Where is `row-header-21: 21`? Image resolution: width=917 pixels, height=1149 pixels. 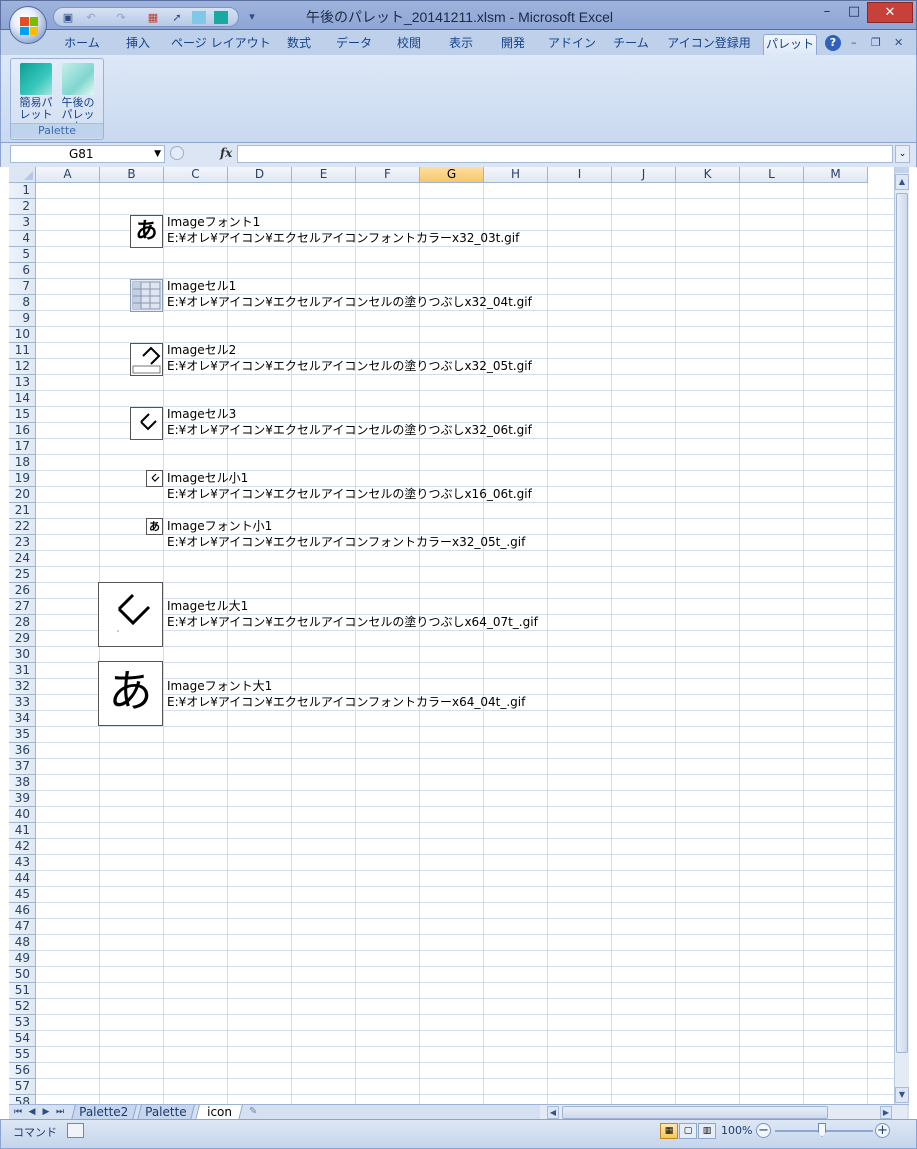 row-header-21: 21 is located at coordinates (22, 511).